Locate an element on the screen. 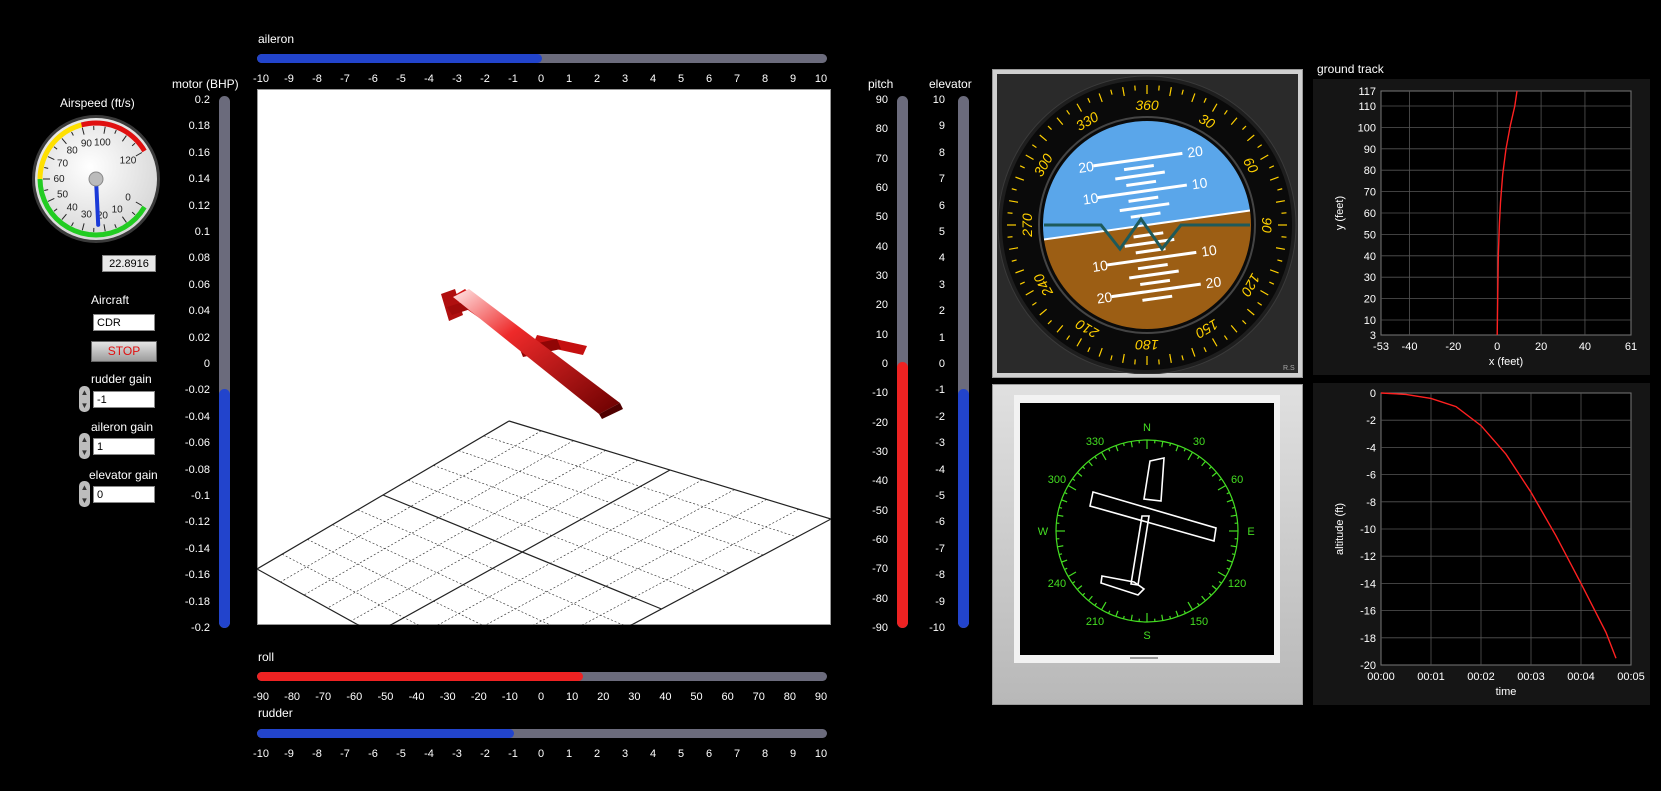 The width and height of the screenshot is (1661, 791). y-tick-label: -14 is located at coordinates (1368, 584).